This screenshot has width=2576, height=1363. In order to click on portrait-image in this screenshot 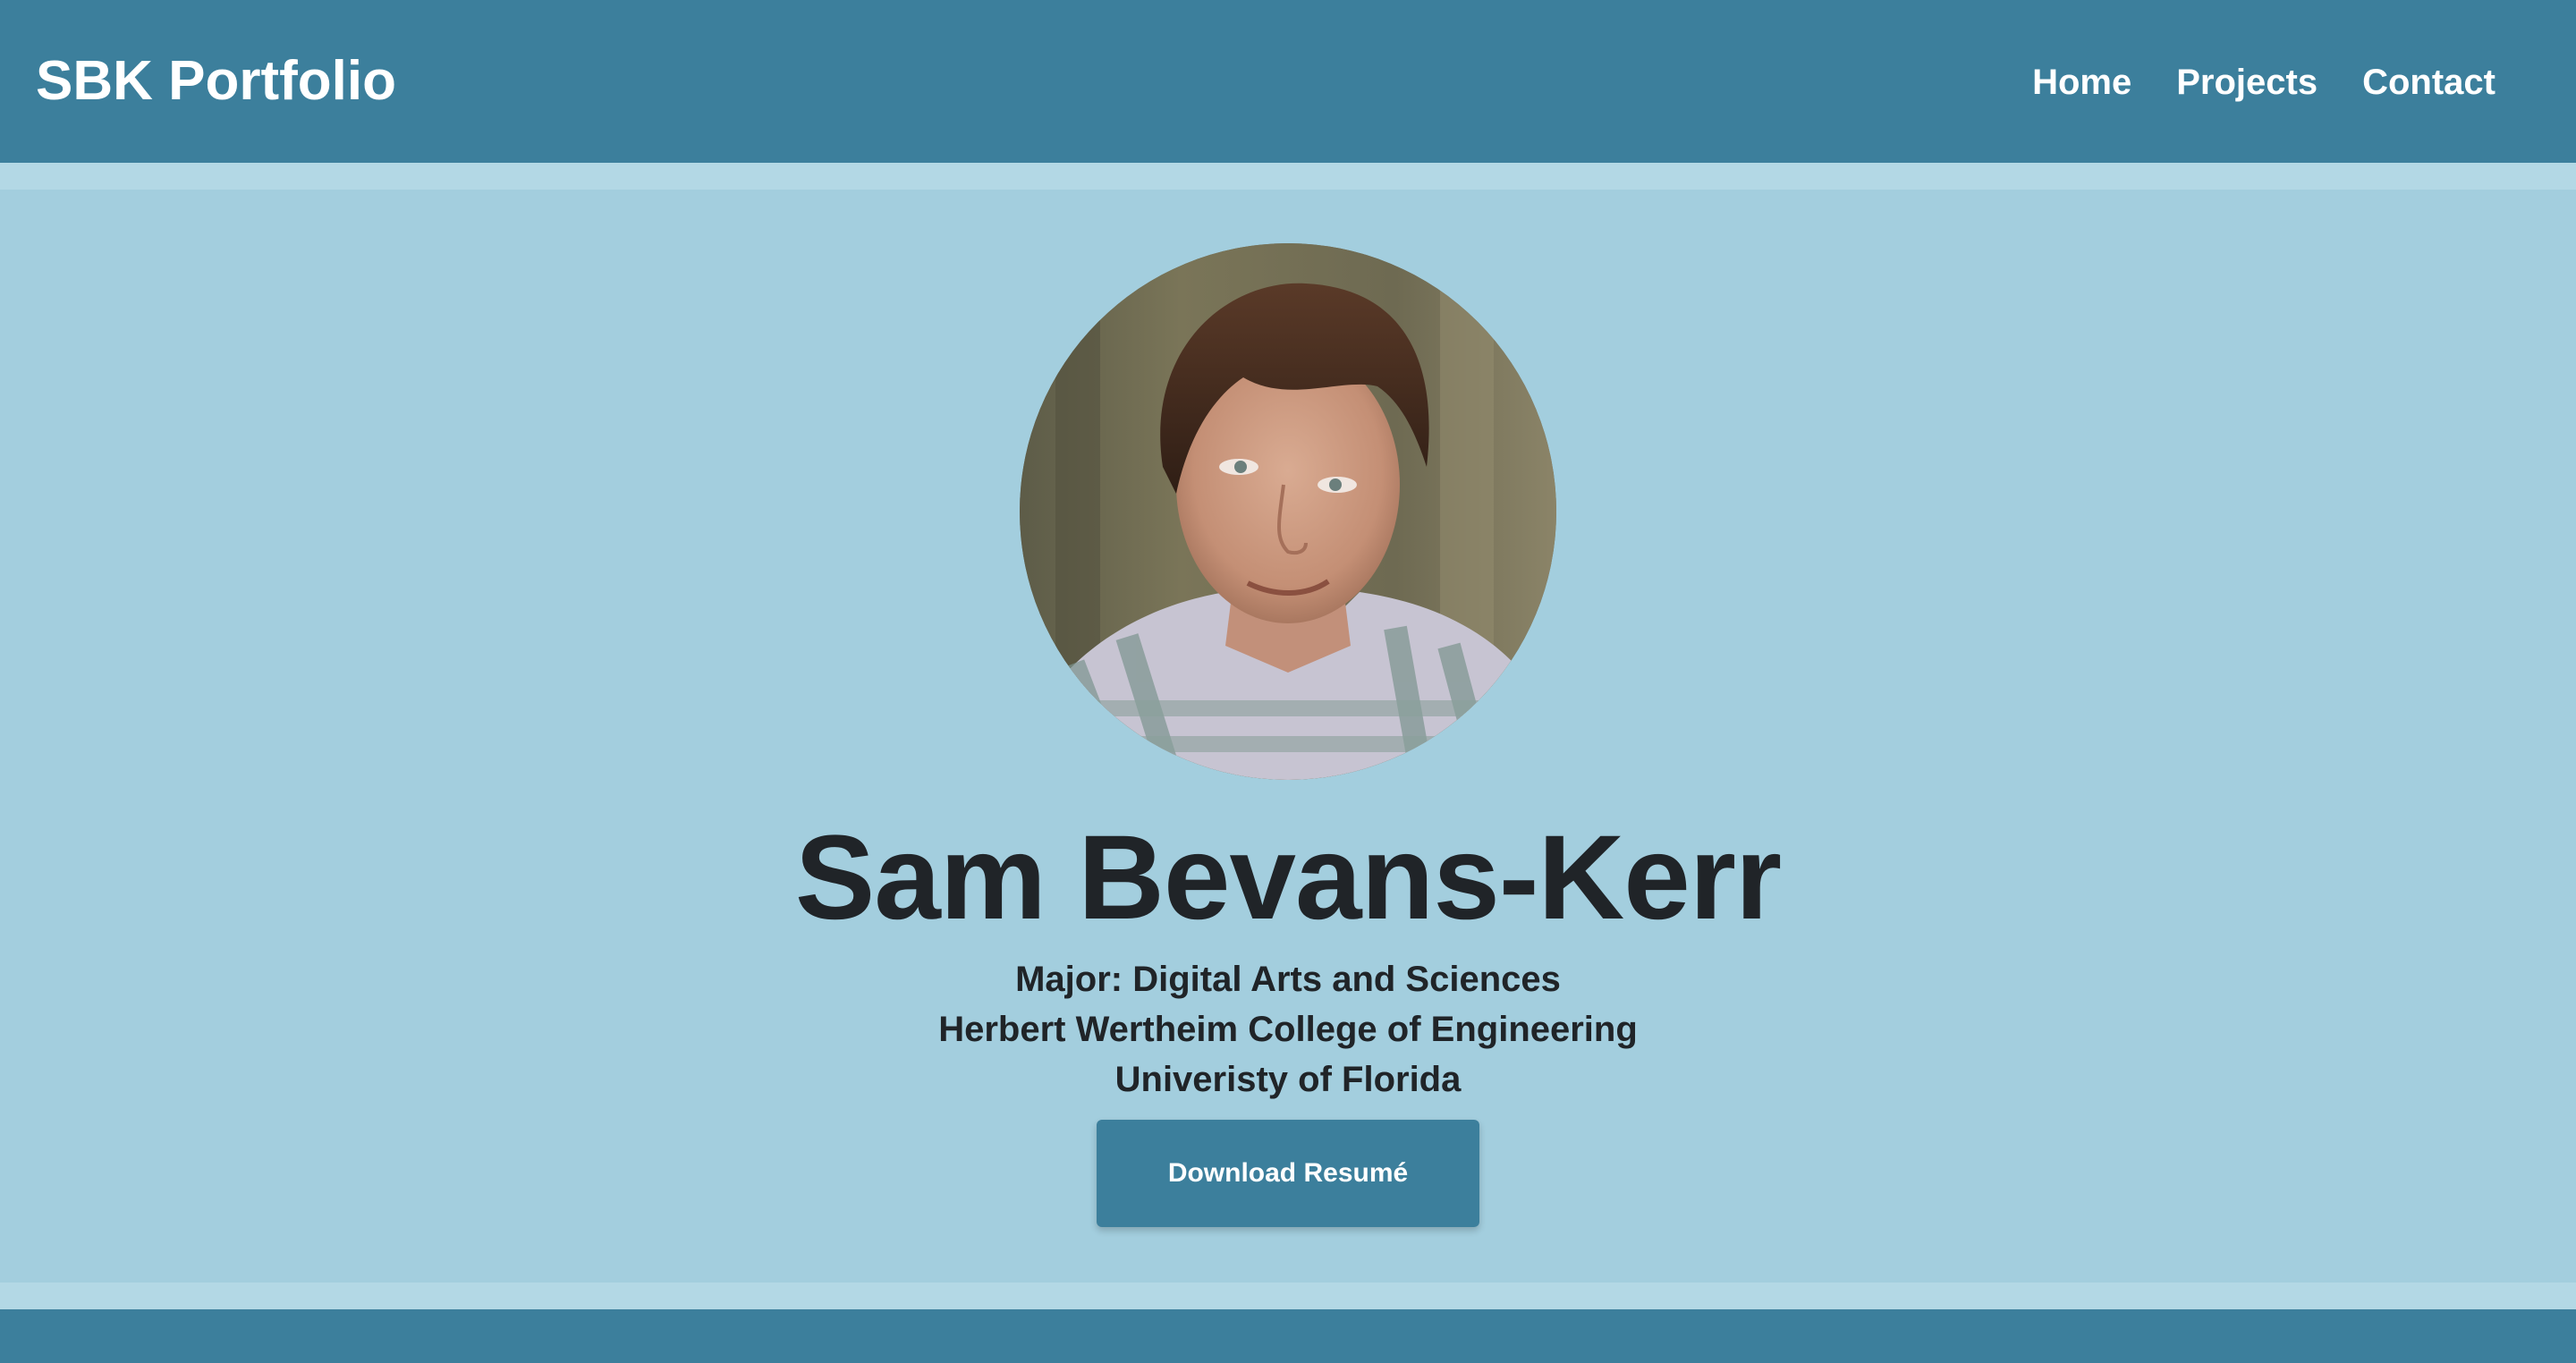, I will do `click(1288, 512)`.